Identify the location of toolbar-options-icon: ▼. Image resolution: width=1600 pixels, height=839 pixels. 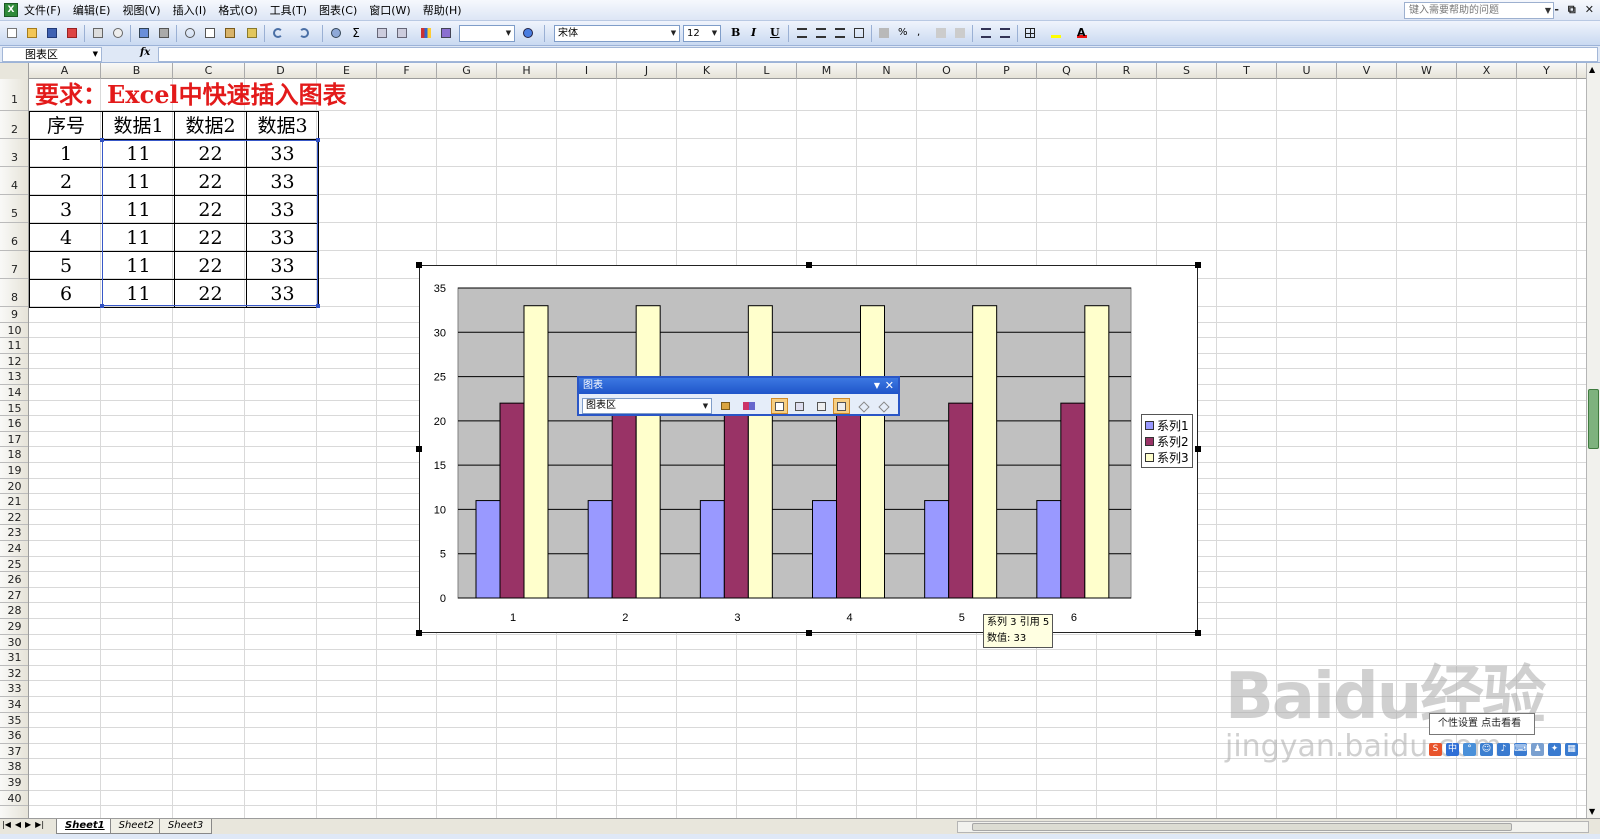
(877, 386).